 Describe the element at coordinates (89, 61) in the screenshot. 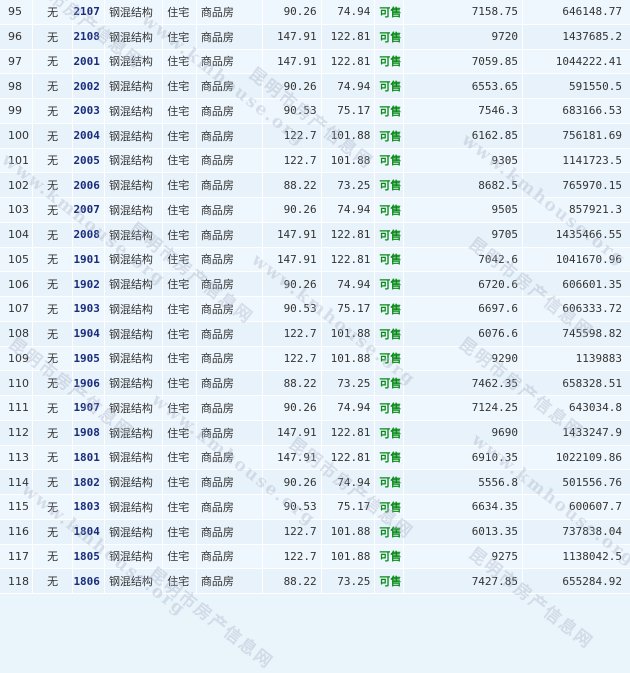

I see `room-number-link: 2001` at that location.